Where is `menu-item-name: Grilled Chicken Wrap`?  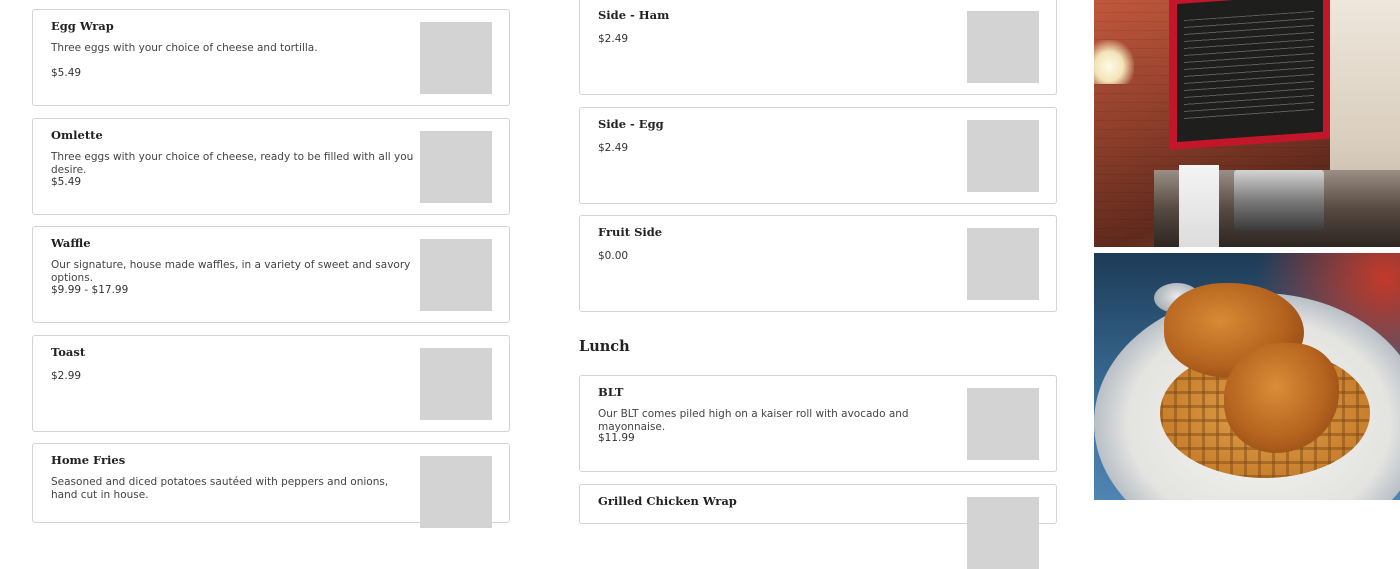 menu-item-name: Grilled Chicken Wrap is located at coordinates (667, 501).